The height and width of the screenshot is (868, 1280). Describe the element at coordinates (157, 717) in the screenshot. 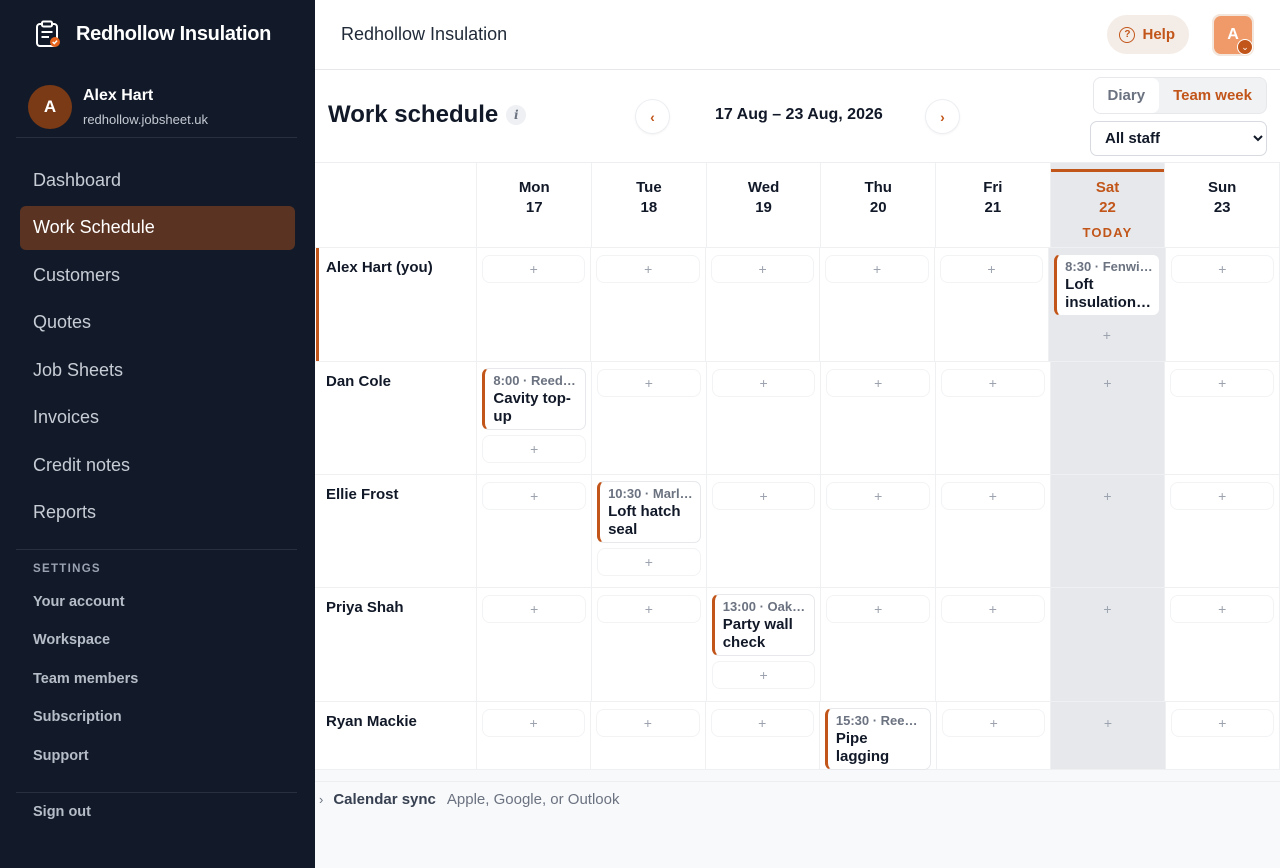

I see `settings-item-subscription: Subscription` at that location.